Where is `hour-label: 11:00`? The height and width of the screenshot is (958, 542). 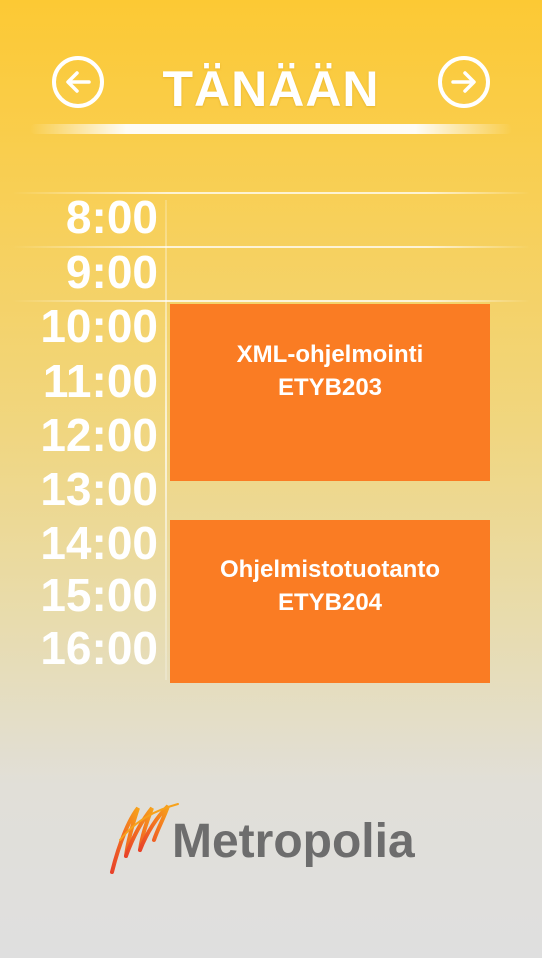
hour-label: 11:00 is located at coordinates (100, 381).